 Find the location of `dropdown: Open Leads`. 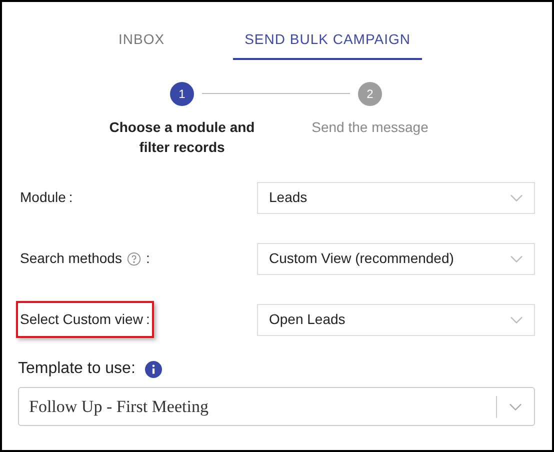

dropdown: Open Leads is located at coordinates (396, 320).